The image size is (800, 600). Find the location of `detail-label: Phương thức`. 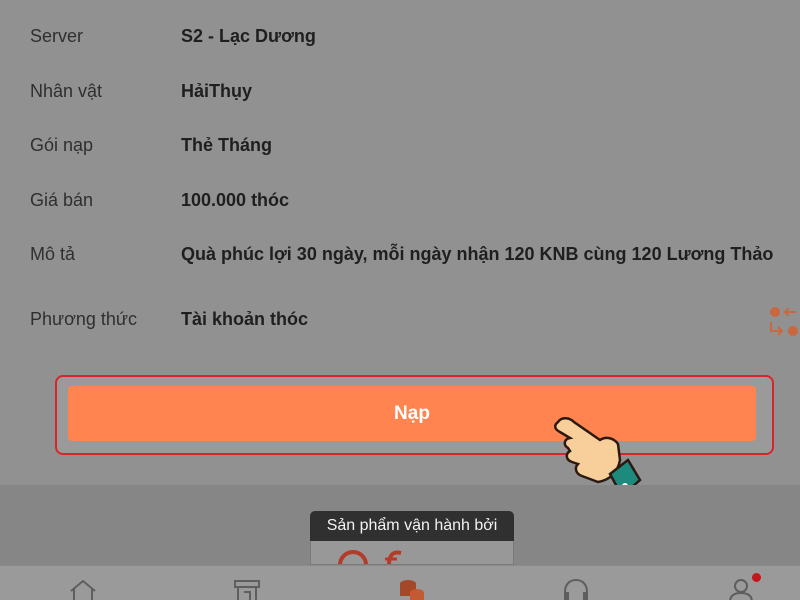

detail-label: Phương thức is located at coordinates (83, 319).